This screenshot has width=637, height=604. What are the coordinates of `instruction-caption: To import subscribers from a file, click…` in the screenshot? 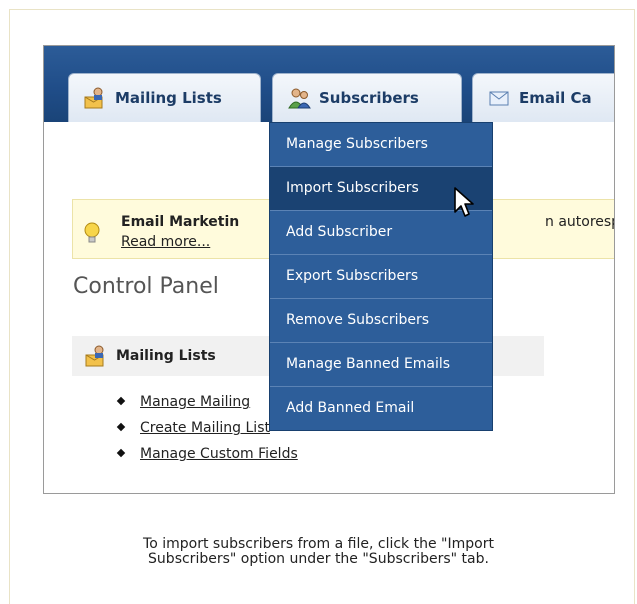 It's located at (318, 552).